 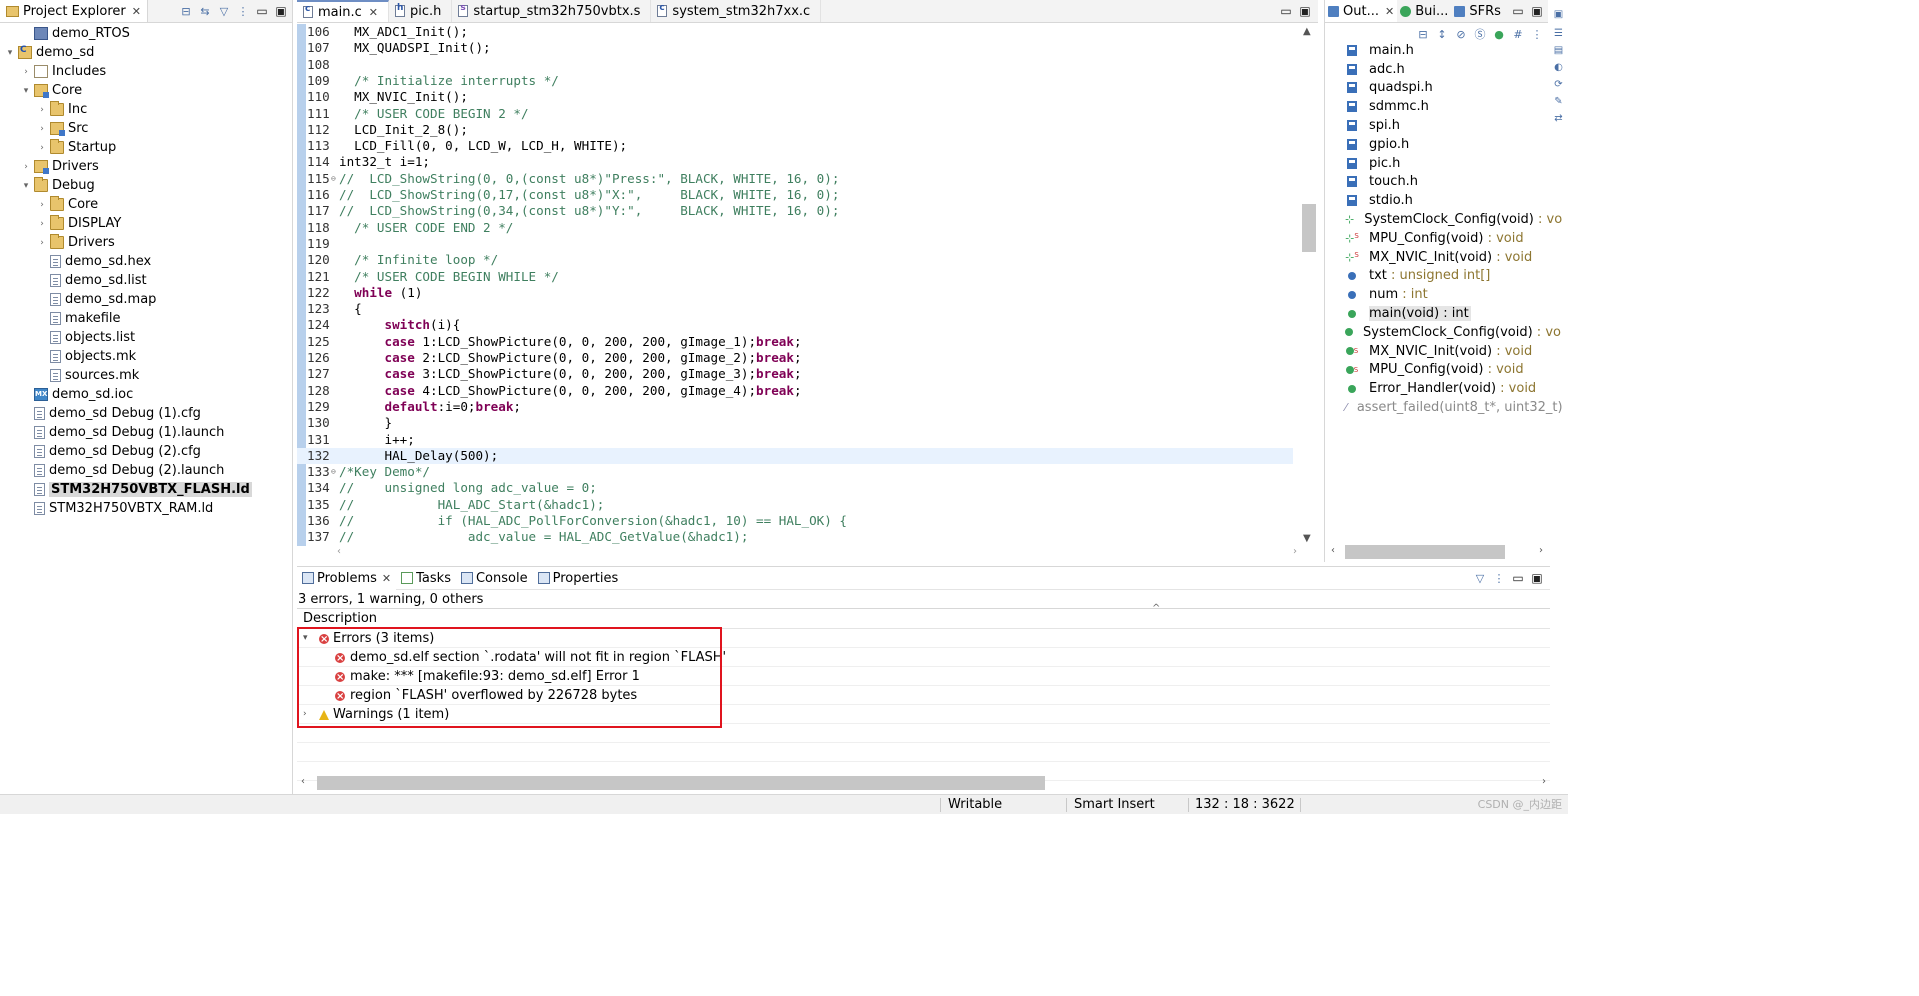 What do you see at coordinates (795, 260) in the screenshot?
I see `code-line: 120 /* Infinite loop */` at bounding box center [795, 260].